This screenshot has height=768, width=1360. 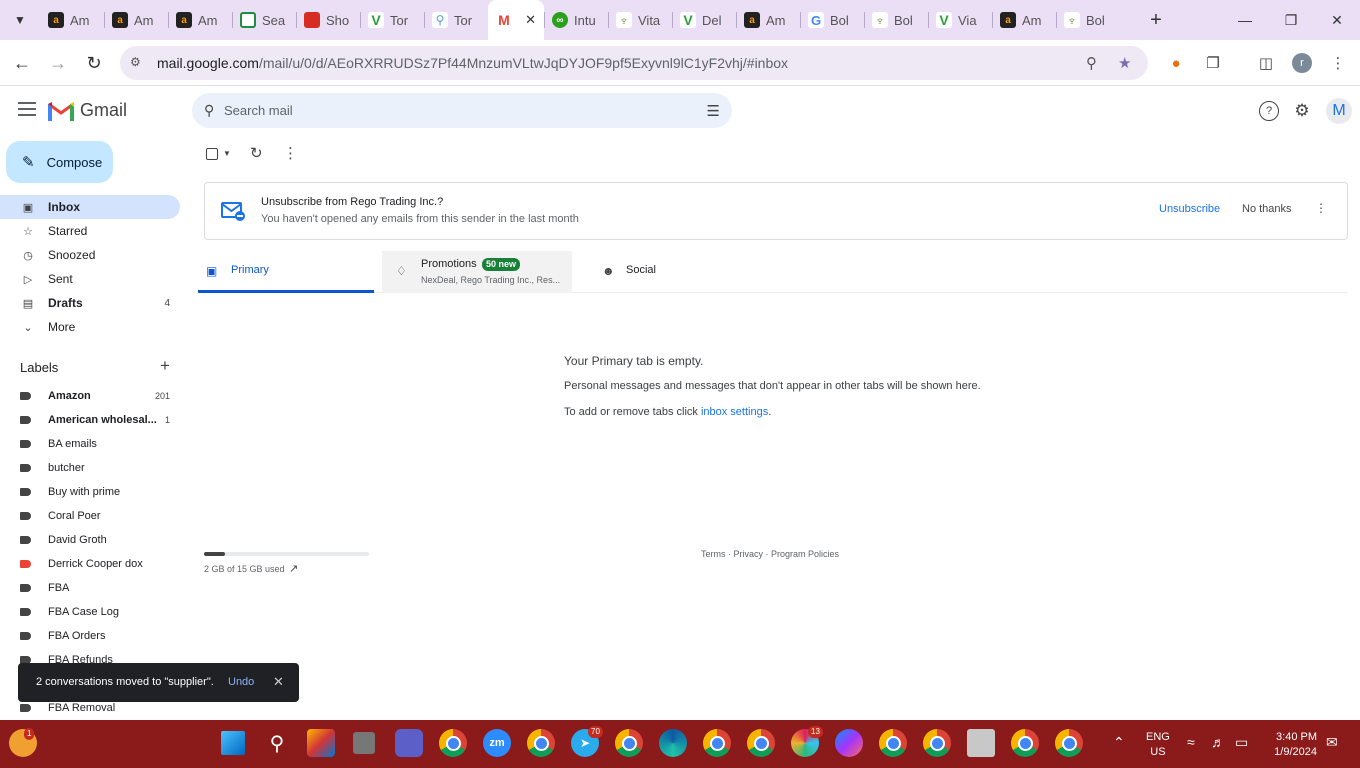 What do you see at coordinates (241, 682) in the screenshot?
I see `undo-button: Undo` at bounding box center [241, 682].